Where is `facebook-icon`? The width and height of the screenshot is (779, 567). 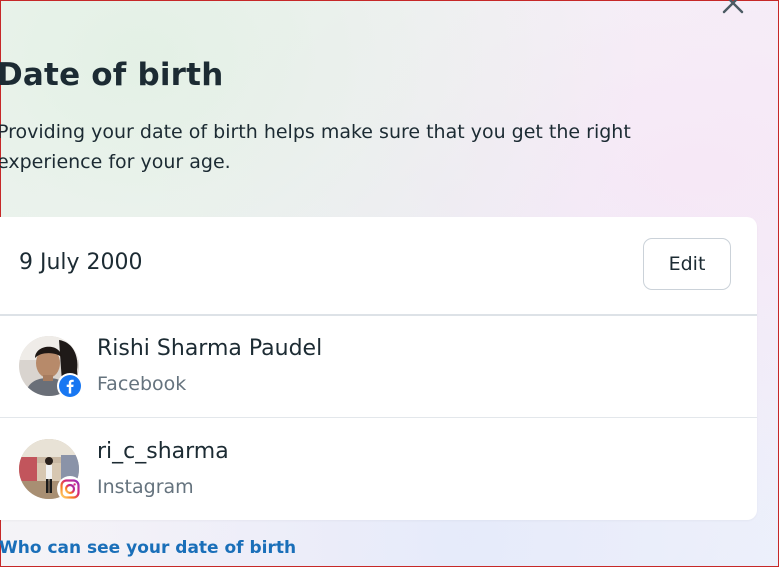 facebook-icon is located at coordinates (70, 386).